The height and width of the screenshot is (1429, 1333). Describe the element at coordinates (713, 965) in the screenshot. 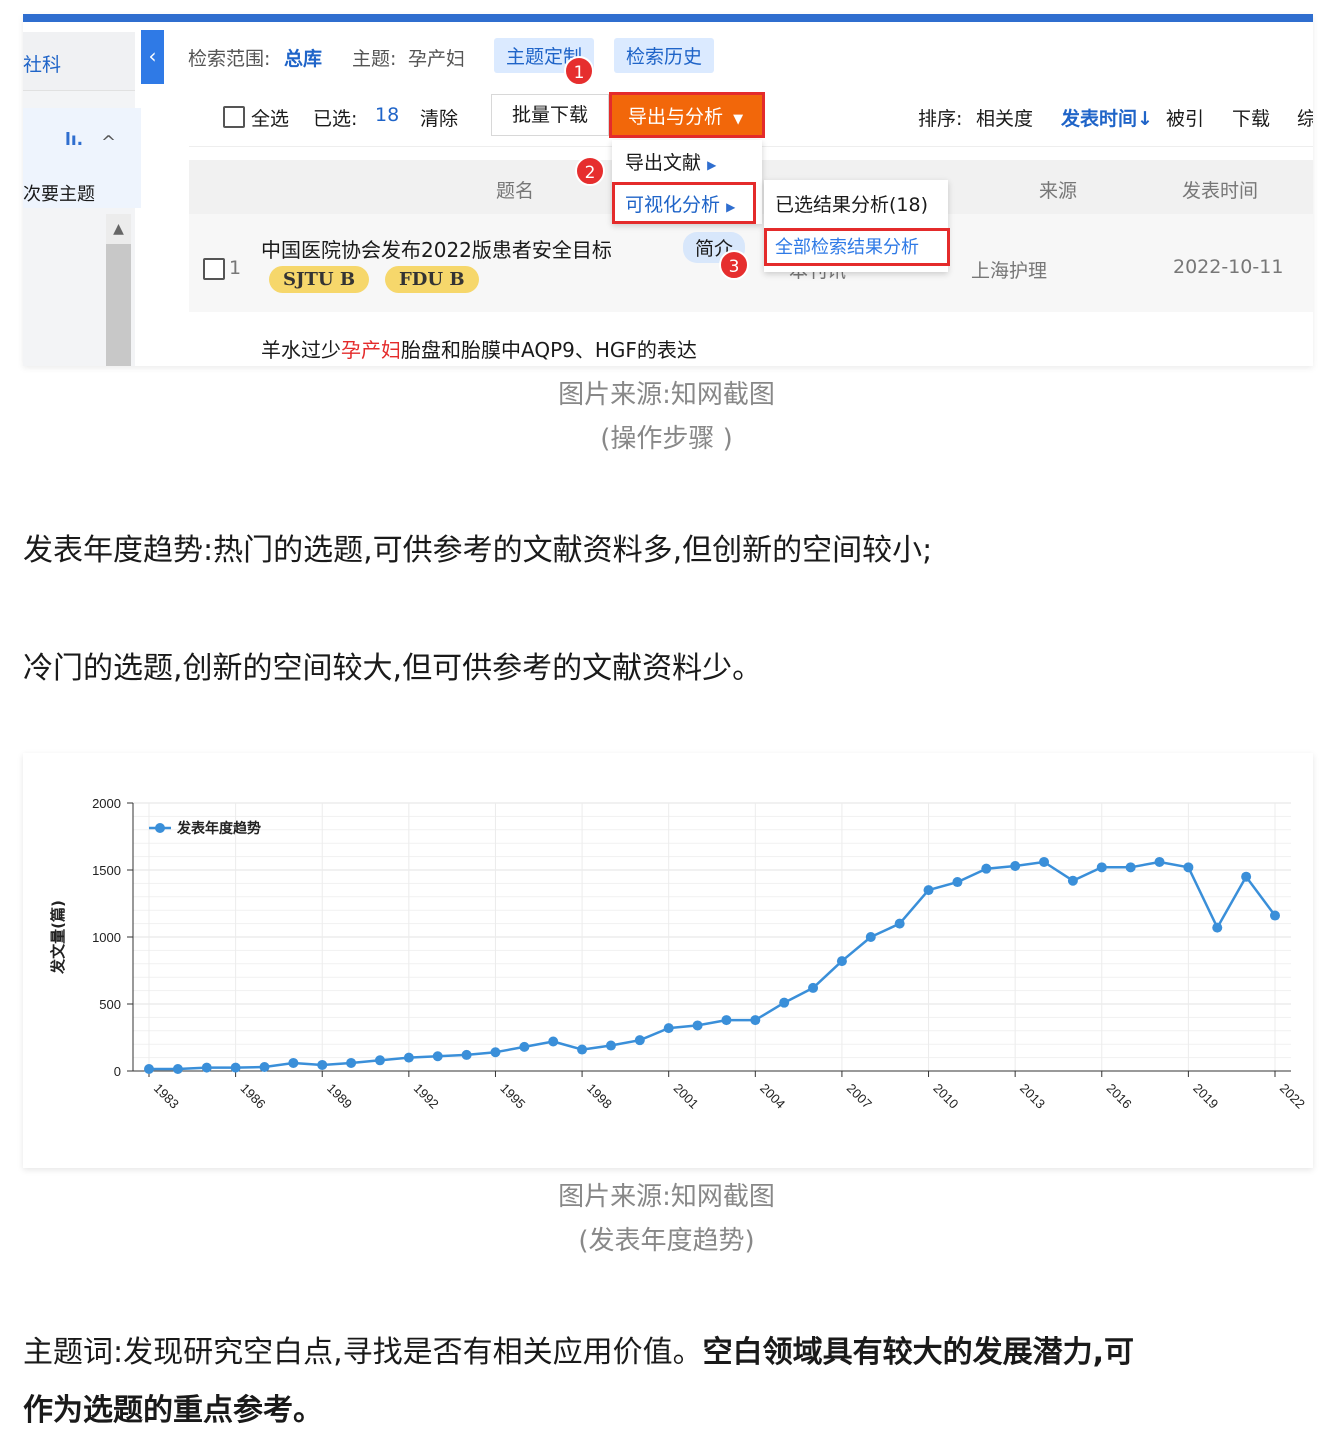

I see `series-line` at that location.